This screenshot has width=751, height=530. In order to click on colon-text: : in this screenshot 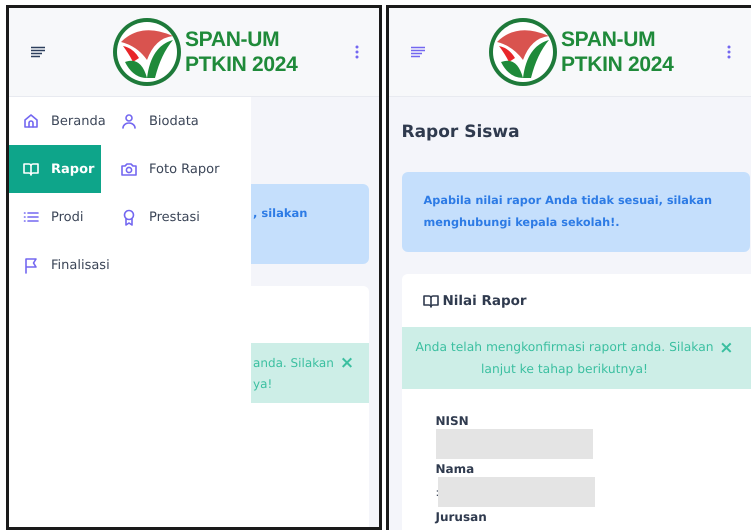, I will do `click(437, 492)`.